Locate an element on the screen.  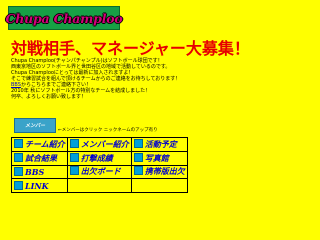
nav-label: BBS is located at coordinates (35, 171).